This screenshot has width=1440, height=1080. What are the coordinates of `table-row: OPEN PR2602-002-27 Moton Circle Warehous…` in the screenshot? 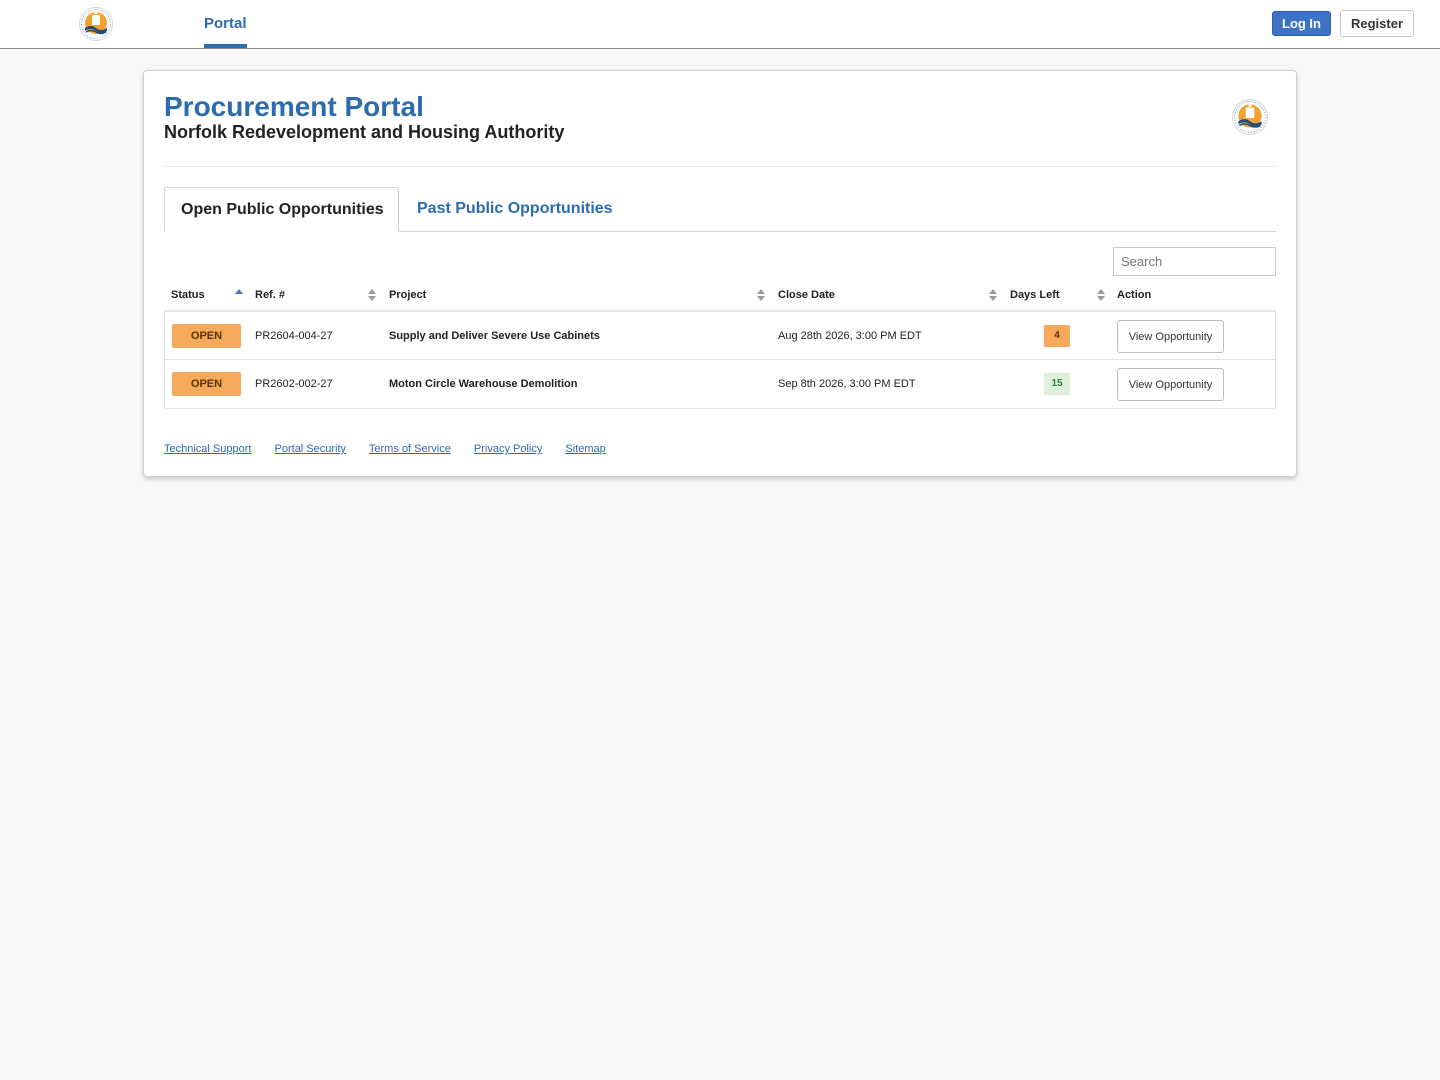 It's located at (720, 384).